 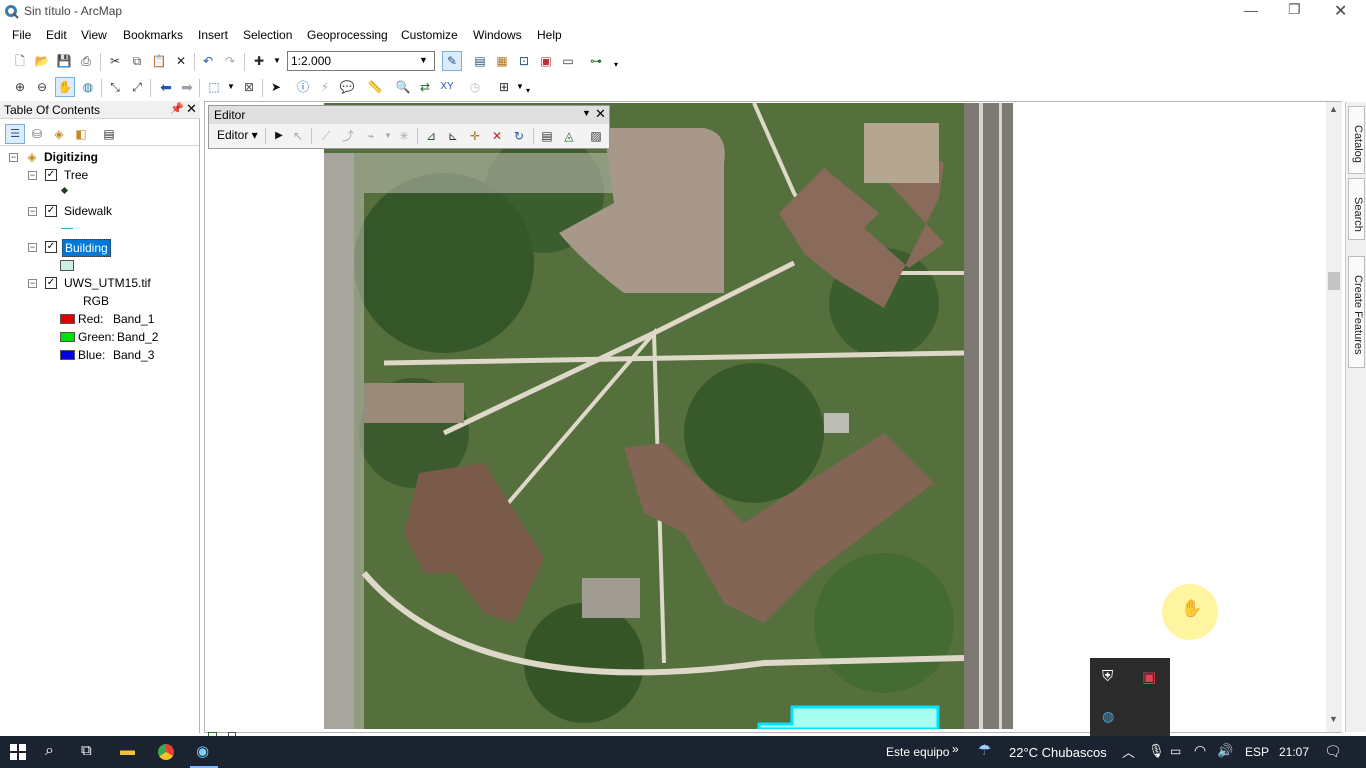 I want to click on scale-combobox: 1:2.000 ▼, so click(x=361, y=61).